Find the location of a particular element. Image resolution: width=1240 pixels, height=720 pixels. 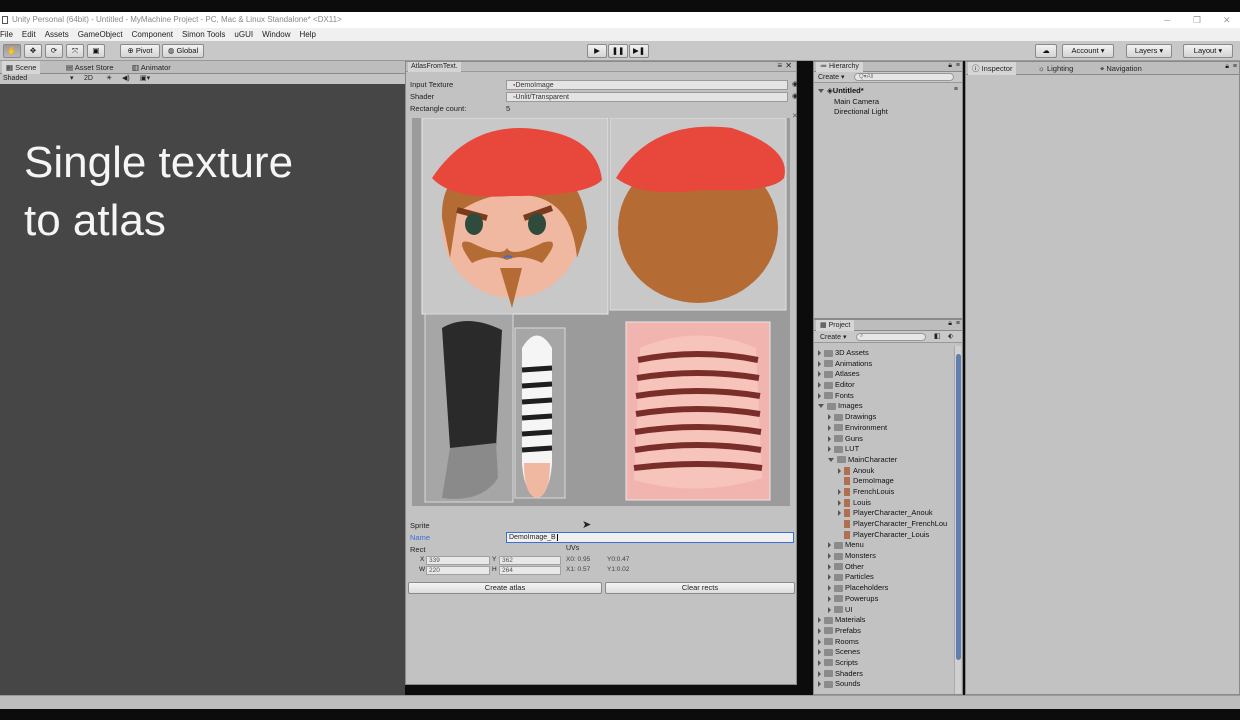

sprite-name-input: DemoImage_B is located at coordinates (650, 537).